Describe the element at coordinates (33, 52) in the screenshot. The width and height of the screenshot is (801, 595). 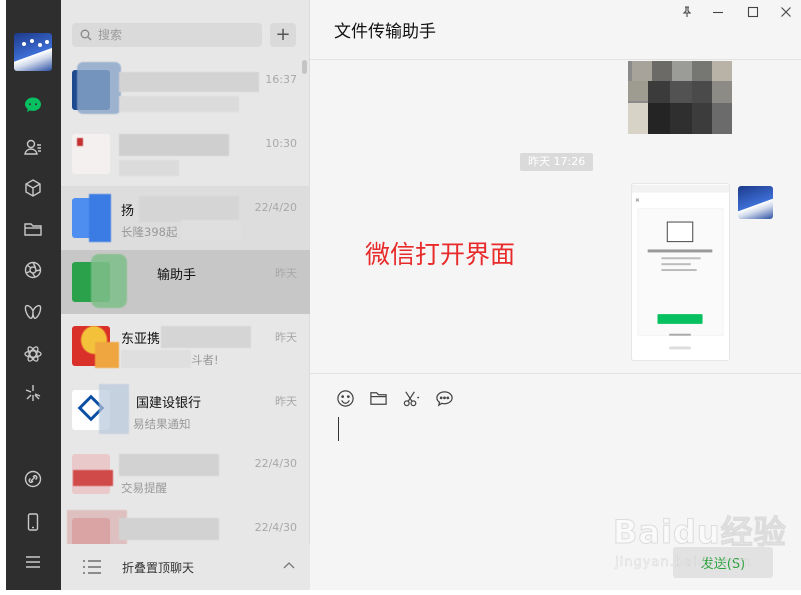
I see `user-avatar` at that location.